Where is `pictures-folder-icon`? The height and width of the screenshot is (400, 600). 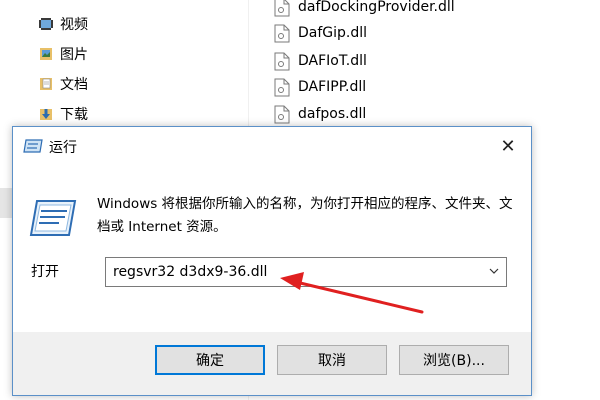
pictures-folder-icon is located at coordinates (46, 54).